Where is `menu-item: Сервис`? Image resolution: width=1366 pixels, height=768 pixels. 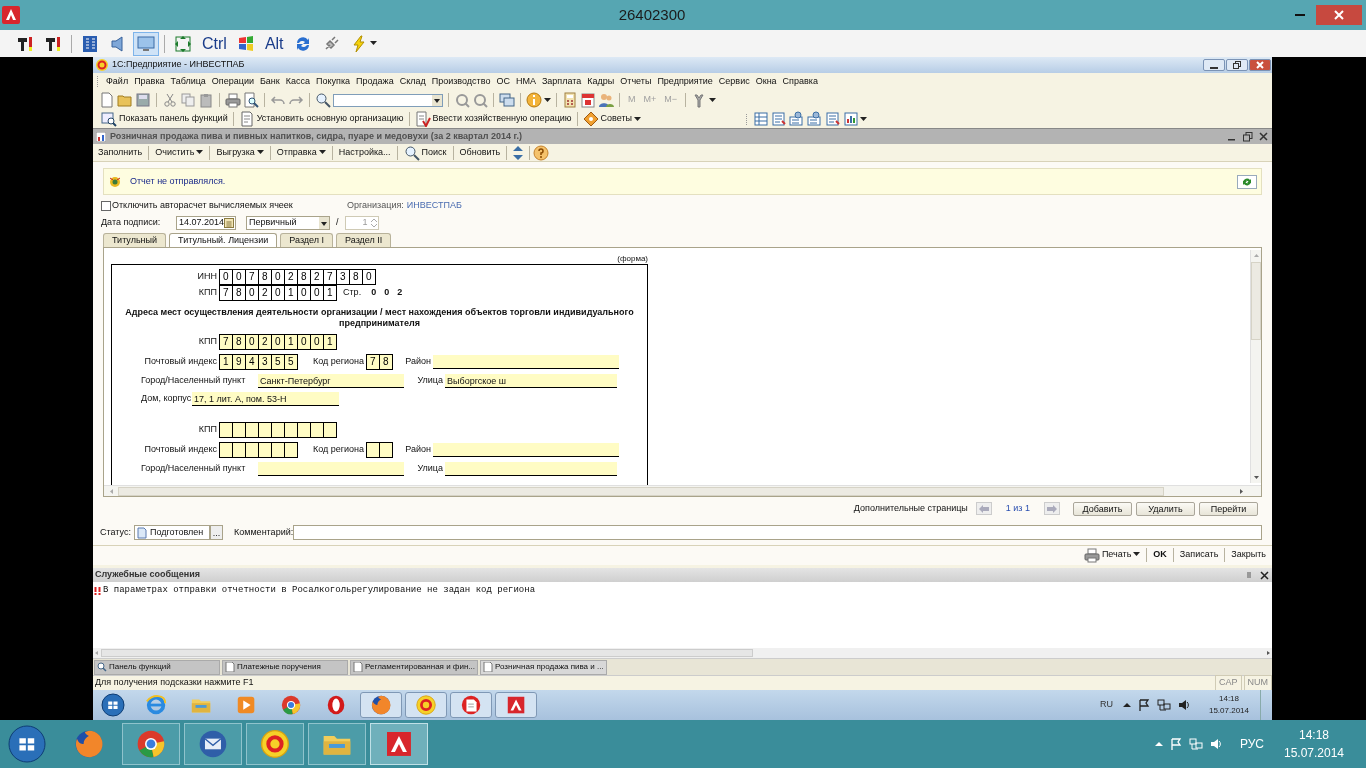 menu-item: Сервис is located at coordinates (734, 81).